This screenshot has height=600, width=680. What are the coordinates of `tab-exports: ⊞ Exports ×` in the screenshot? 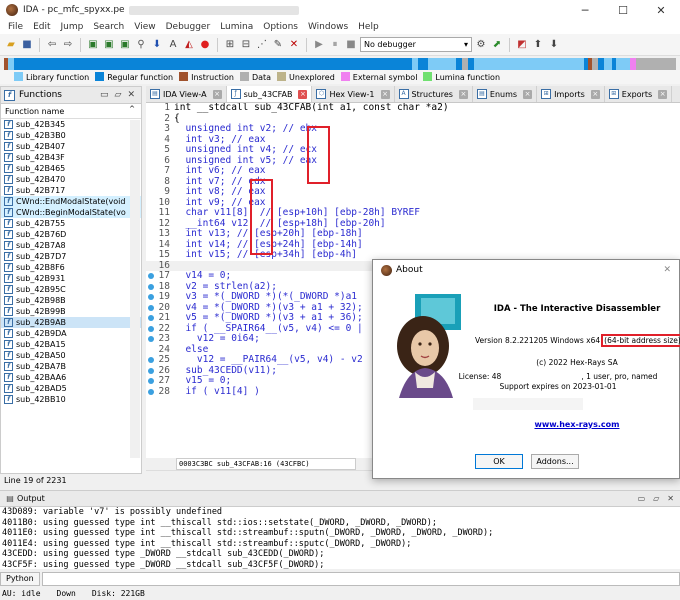 It's located at (639, 94).